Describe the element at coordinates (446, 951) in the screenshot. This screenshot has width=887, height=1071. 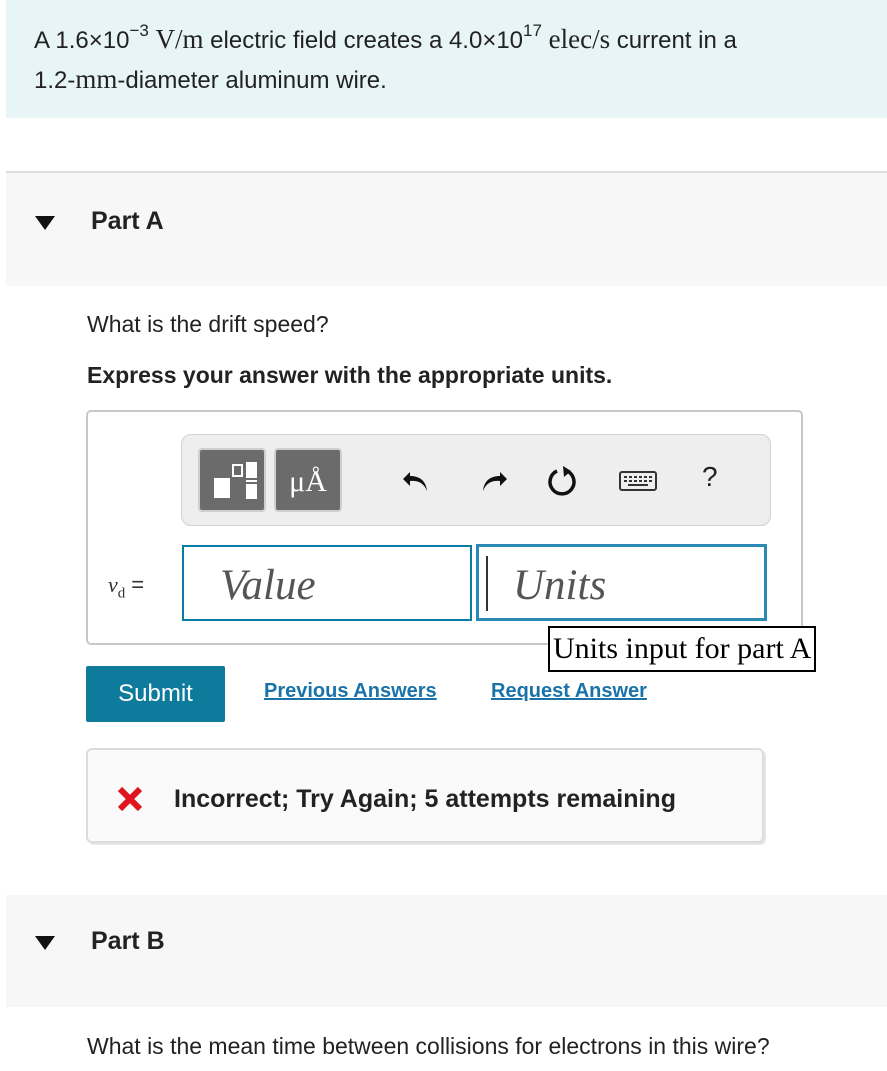
I see `part-b-header: Part B` at that location.